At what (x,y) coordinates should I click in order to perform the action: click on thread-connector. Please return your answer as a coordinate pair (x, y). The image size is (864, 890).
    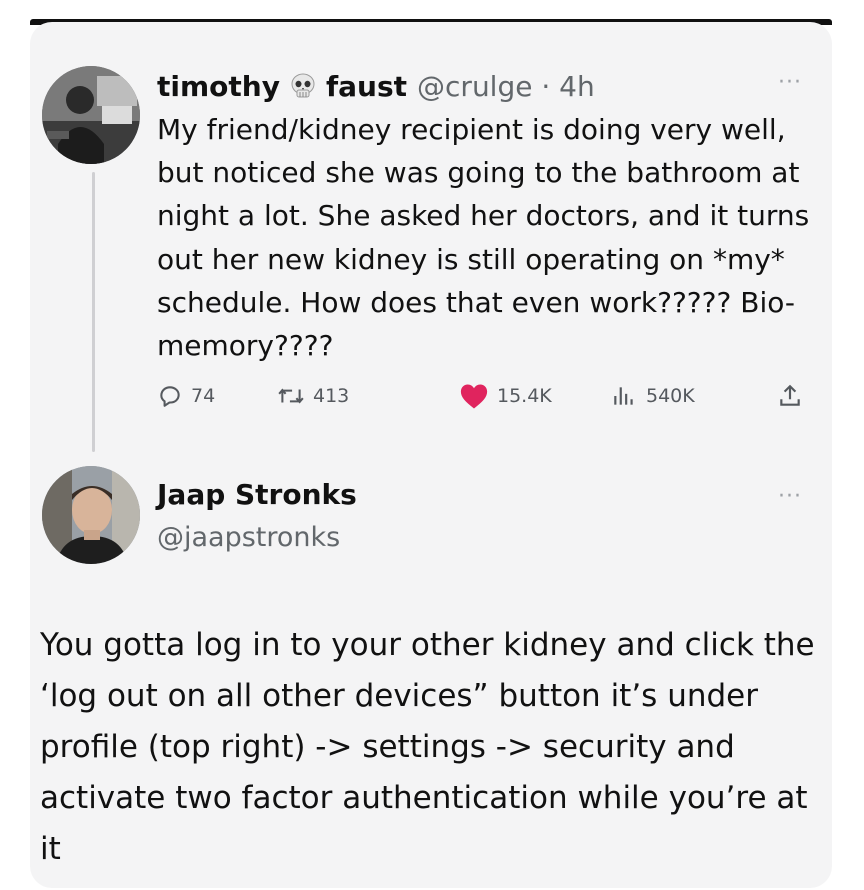
    Looking at the image, I should click on (93, 312).